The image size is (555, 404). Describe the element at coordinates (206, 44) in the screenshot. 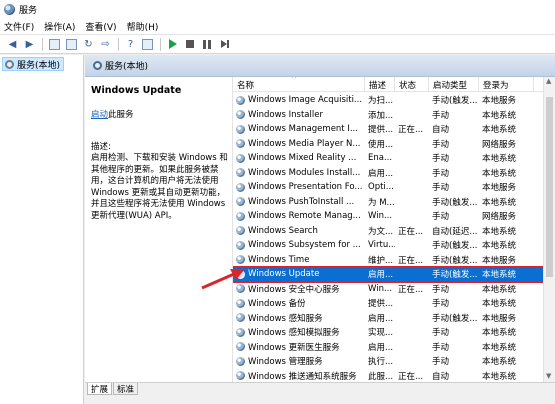

I see `pause-service-icon` at that location.